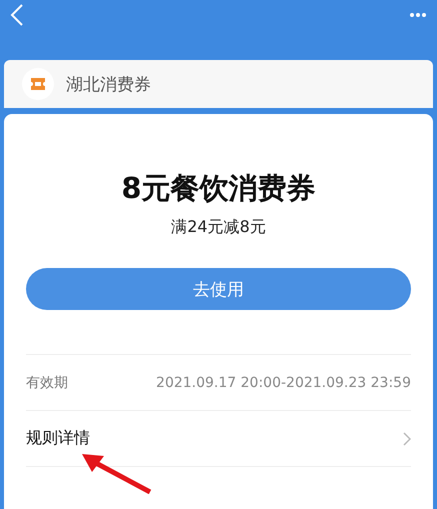  Describe the element at coordinates (218, 188) in the screenshot. I see `coupon-name: 8元餐饮消费券` at that location.